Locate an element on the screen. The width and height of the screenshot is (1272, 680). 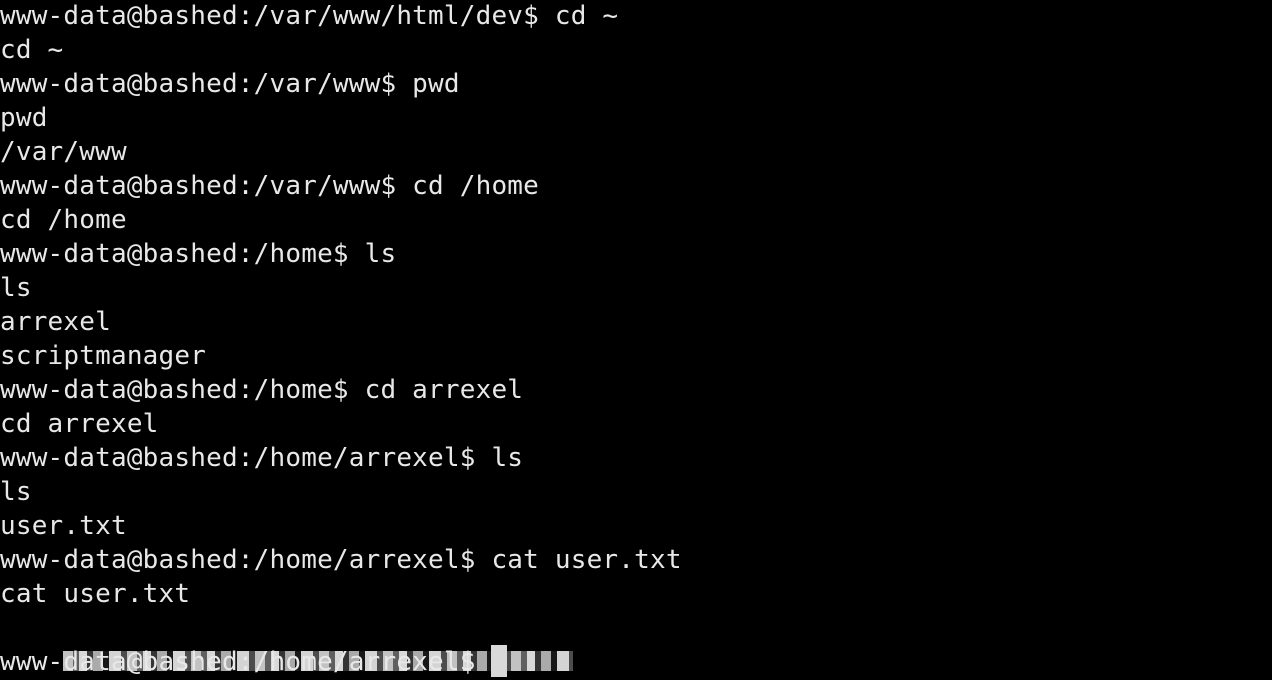
terminal-cursor is located at coordinates (499, 661).